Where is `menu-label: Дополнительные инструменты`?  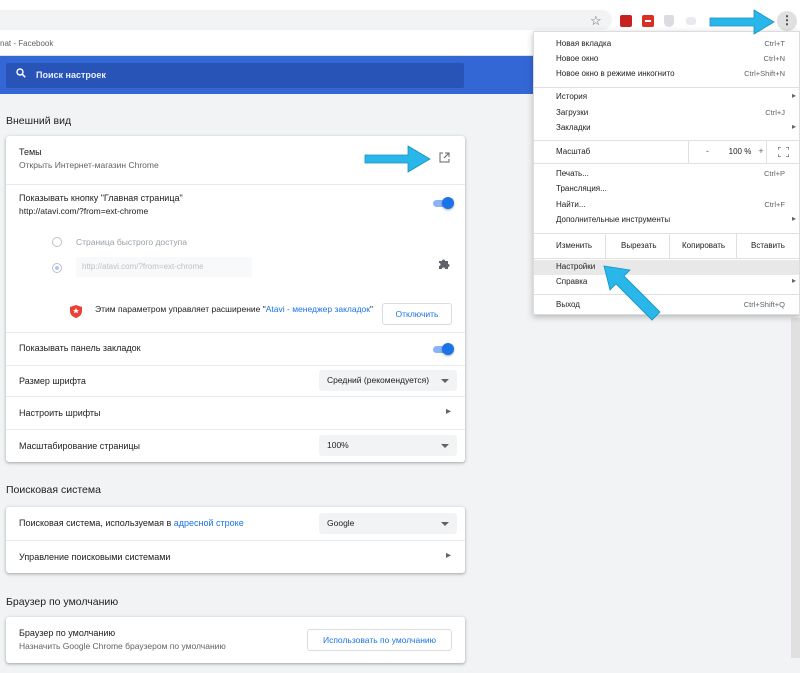
menu-label: Дополнительные инструменты is located at coordinates (613, 219).